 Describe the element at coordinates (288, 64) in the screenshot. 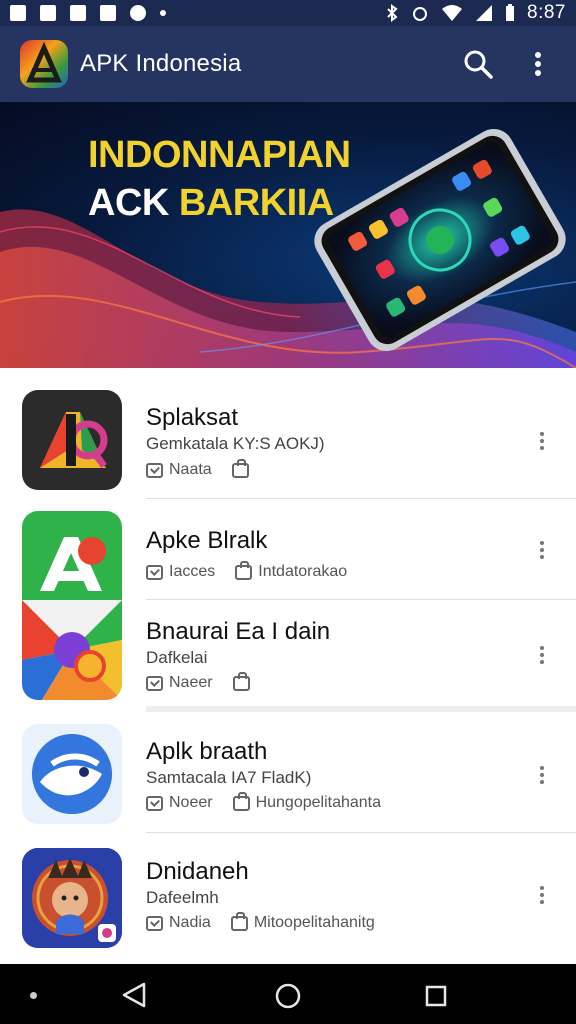

I see `app-bar: APK Indonesia` at that location.